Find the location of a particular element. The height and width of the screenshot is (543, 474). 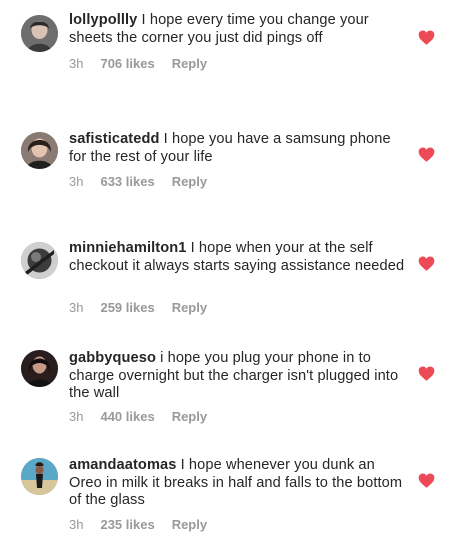

comment-meta: 3h 235 likes Reply is located at coordinates (138, 524).